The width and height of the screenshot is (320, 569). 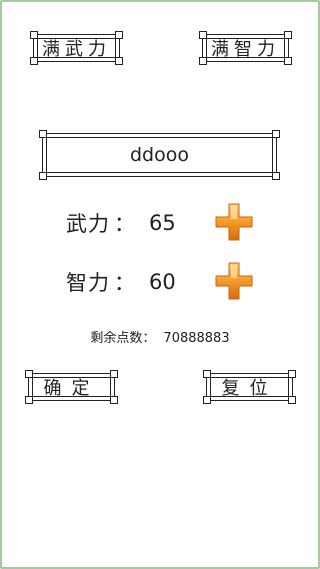 I want to click on intellect-row: 智力 ： 60, so click(x=121, y=282).